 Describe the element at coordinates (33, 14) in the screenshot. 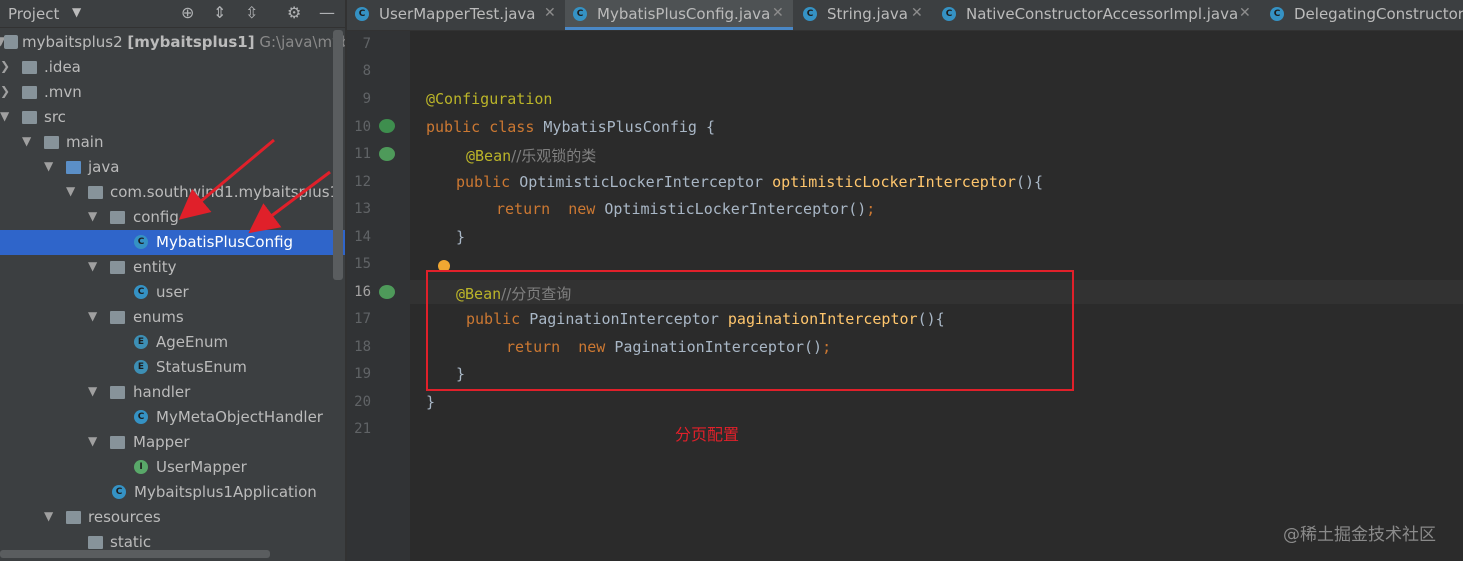

I see `project-view-title: Project` at that location.